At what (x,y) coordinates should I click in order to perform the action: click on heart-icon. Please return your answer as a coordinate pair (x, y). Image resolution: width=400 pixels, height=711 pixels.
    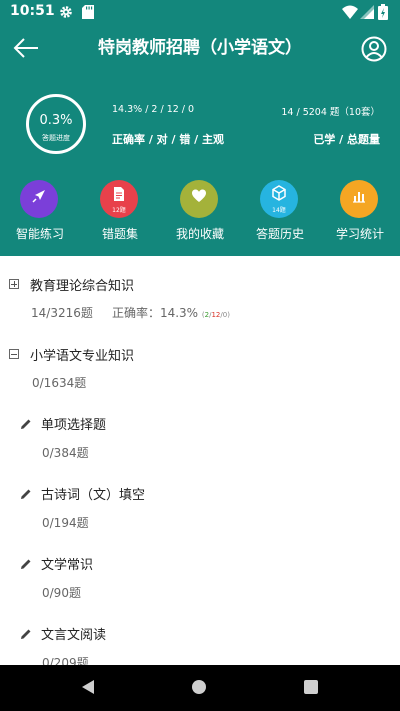
    Looking at the image, I should click on (199, 195).